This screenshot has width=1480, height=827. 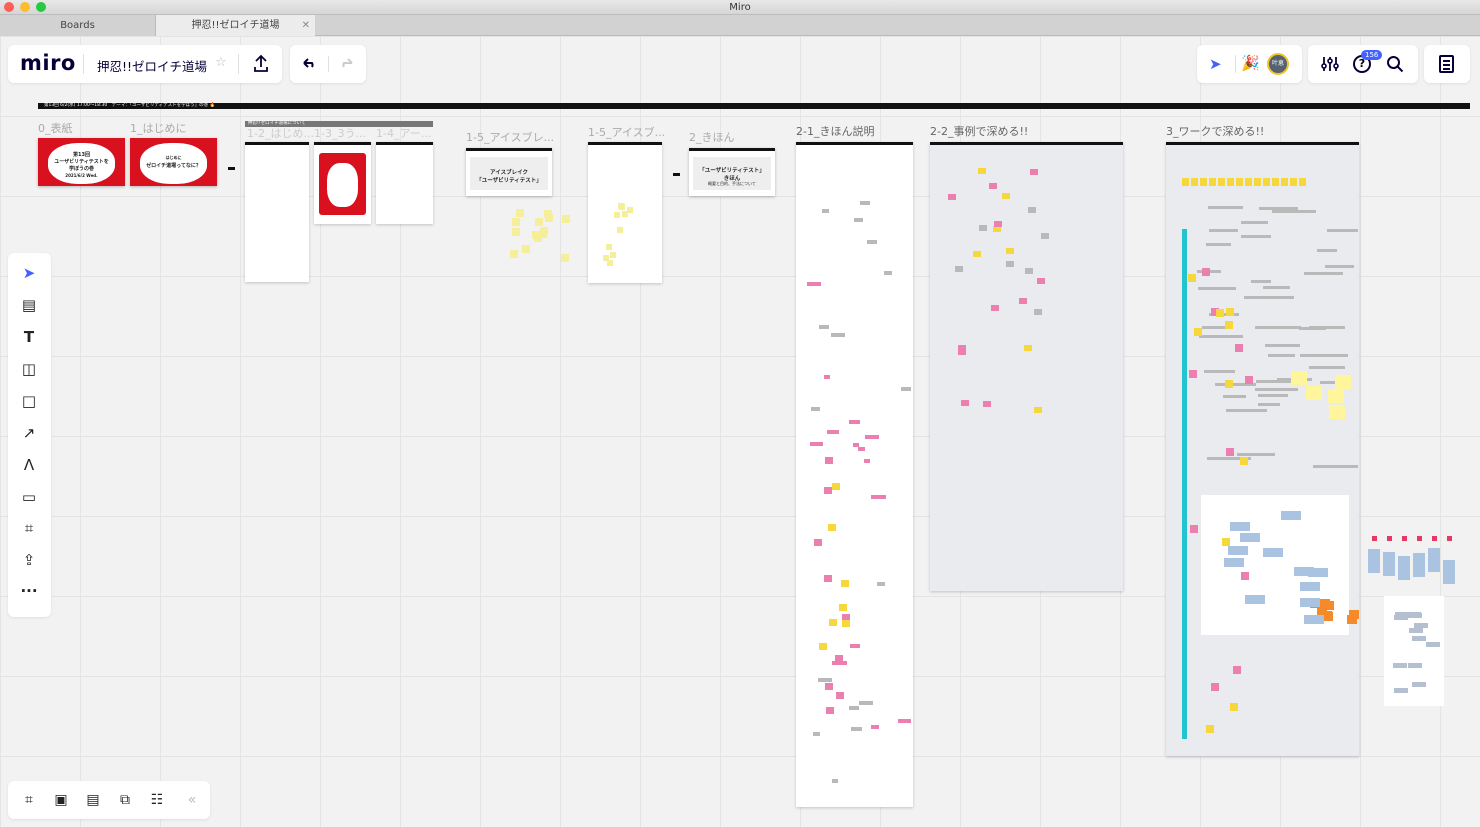 I want to click on close-tab-icon: ✕, so click(x=306, y=25).